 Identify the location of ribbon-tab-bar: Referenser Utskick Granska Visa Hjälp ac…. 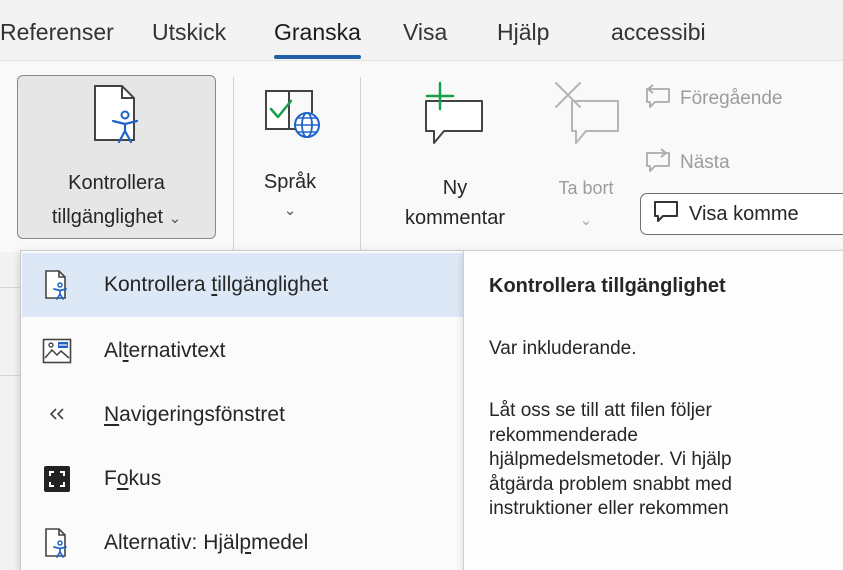
(421, 30).